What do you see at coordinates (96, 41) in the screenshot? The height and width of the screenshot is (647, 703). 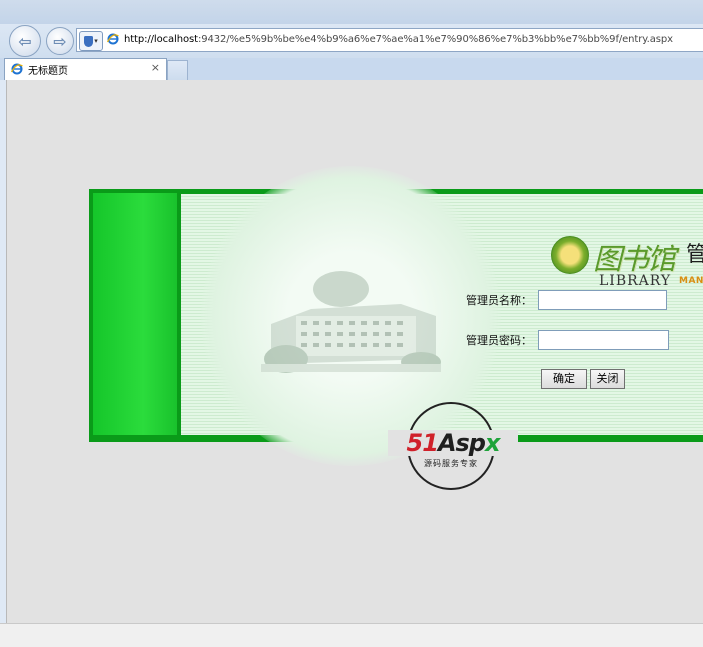 I see `chevron-down-icon: ▾` at bounding box center [96, 41].